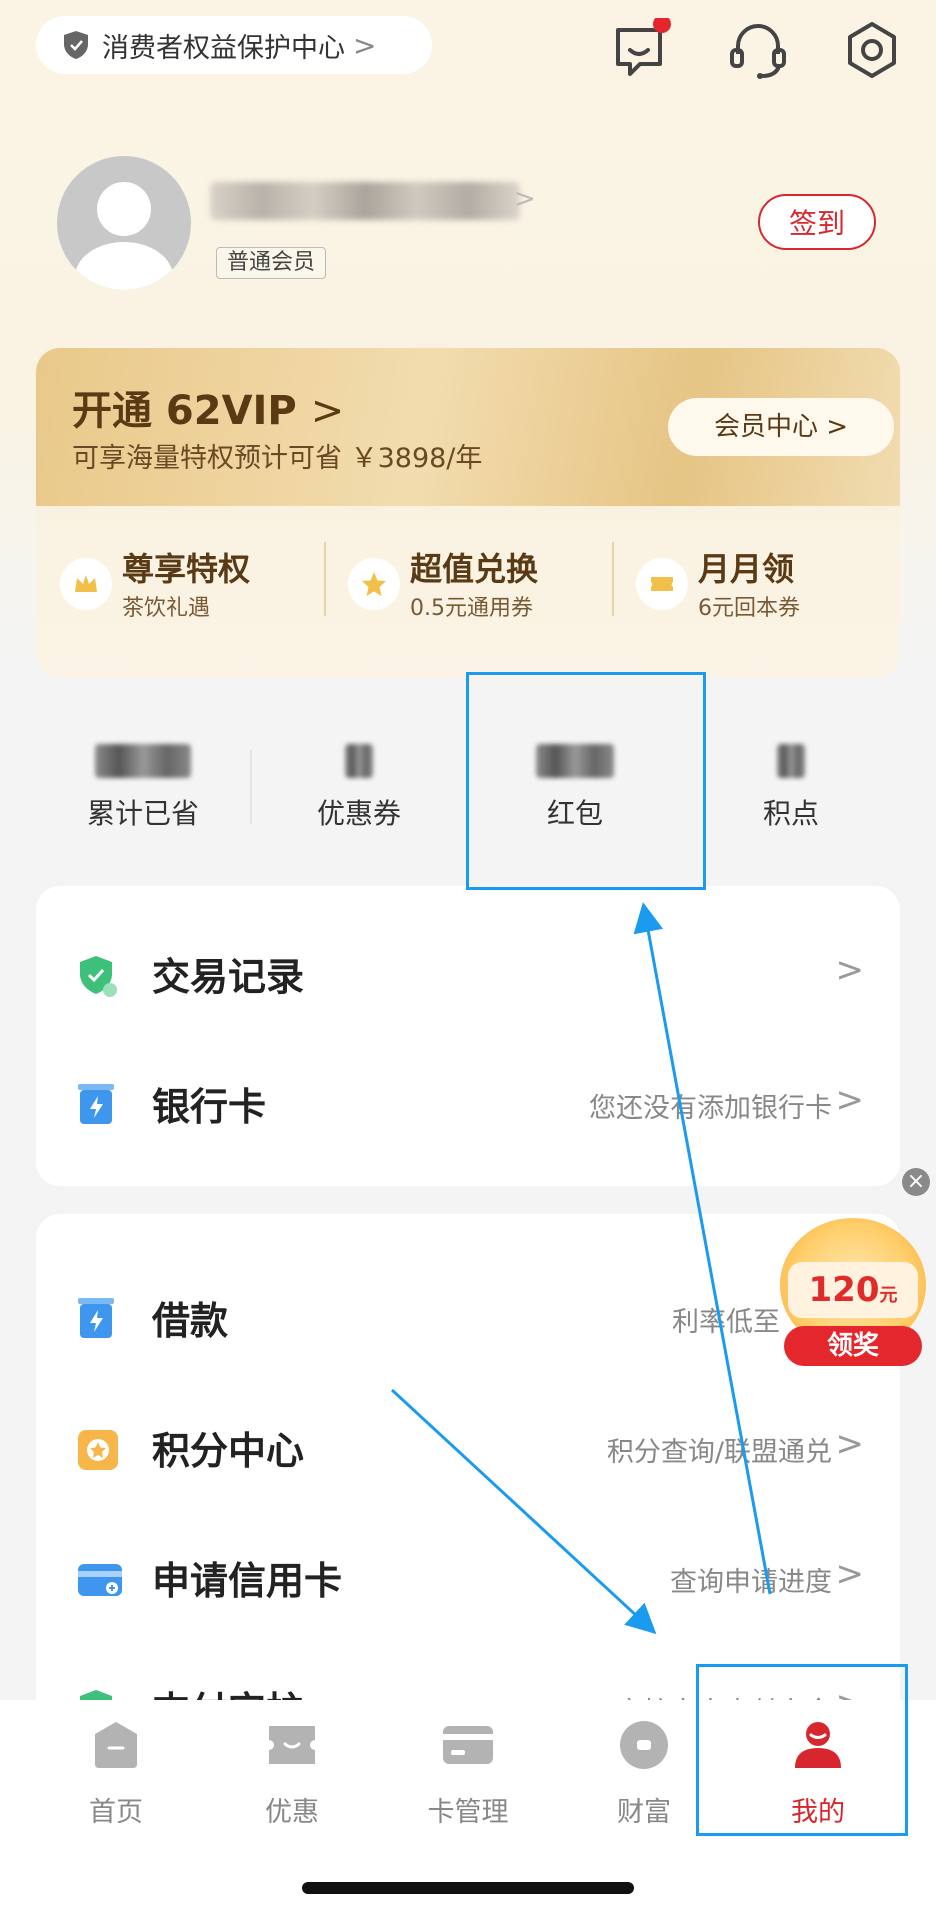 The height and width of the screenshot is (1912, 936). What do you see at coordinates (765, 427) in the screenshot?
I see `member-center-label: 会员中心` at bounding box center [765, 427].